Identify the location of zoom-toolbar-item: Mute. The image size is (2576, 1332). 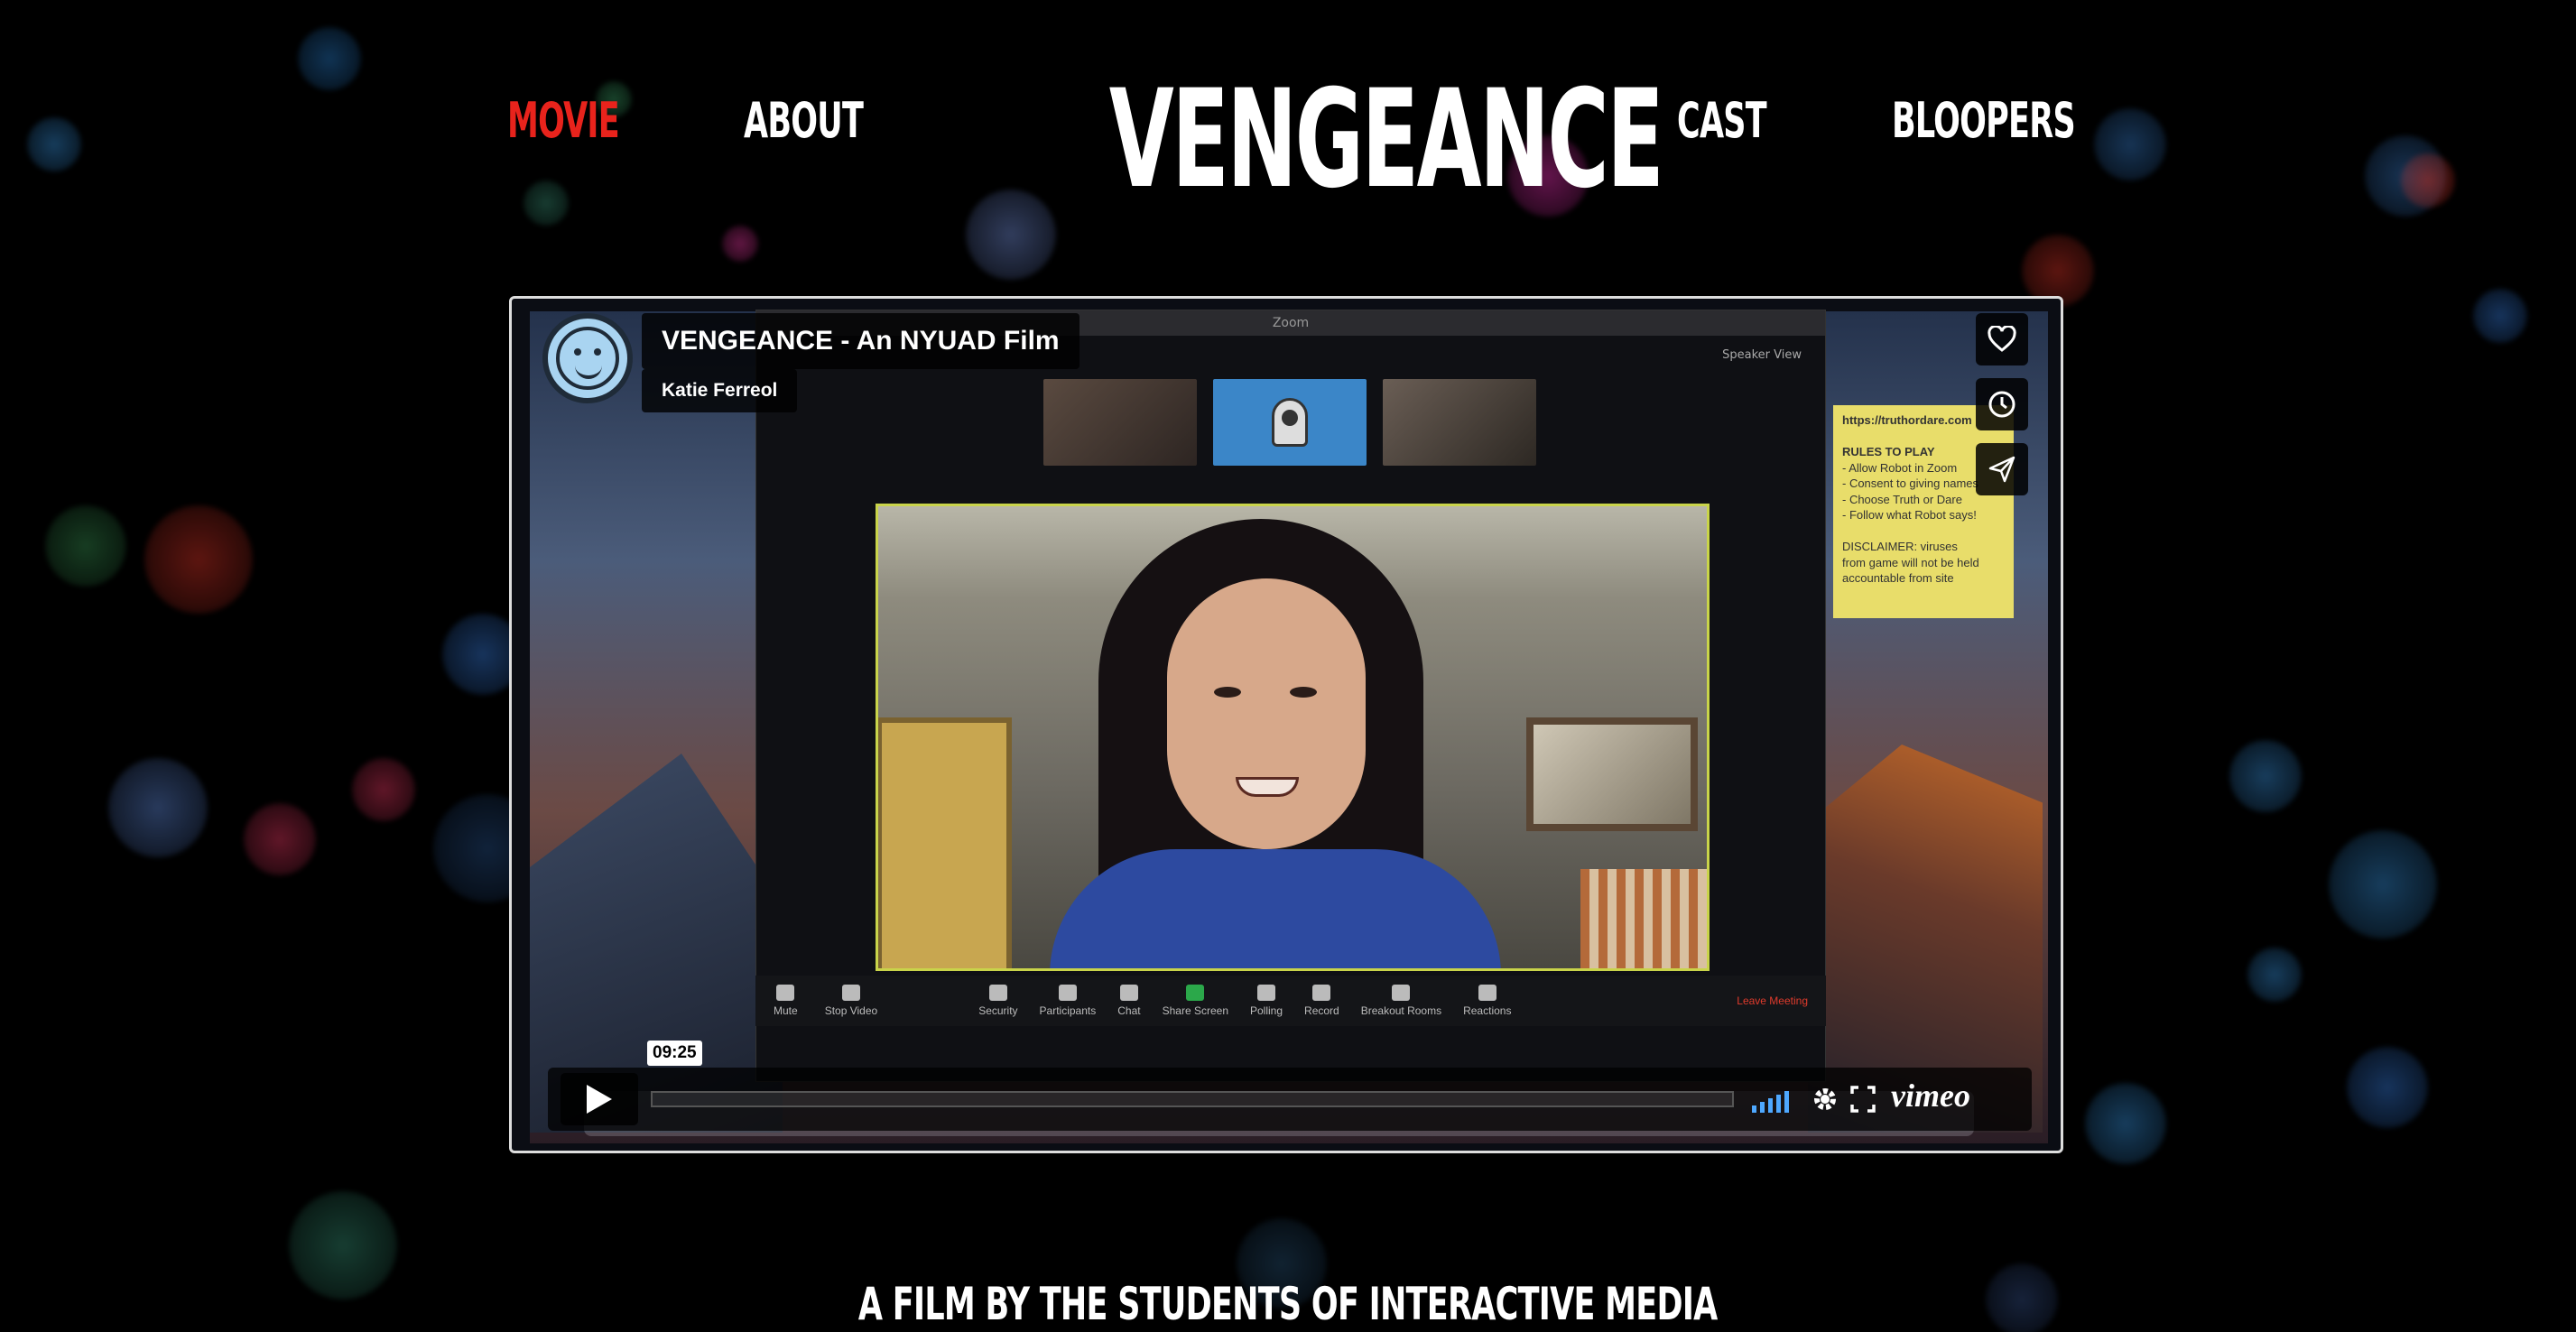
(786, 1001).